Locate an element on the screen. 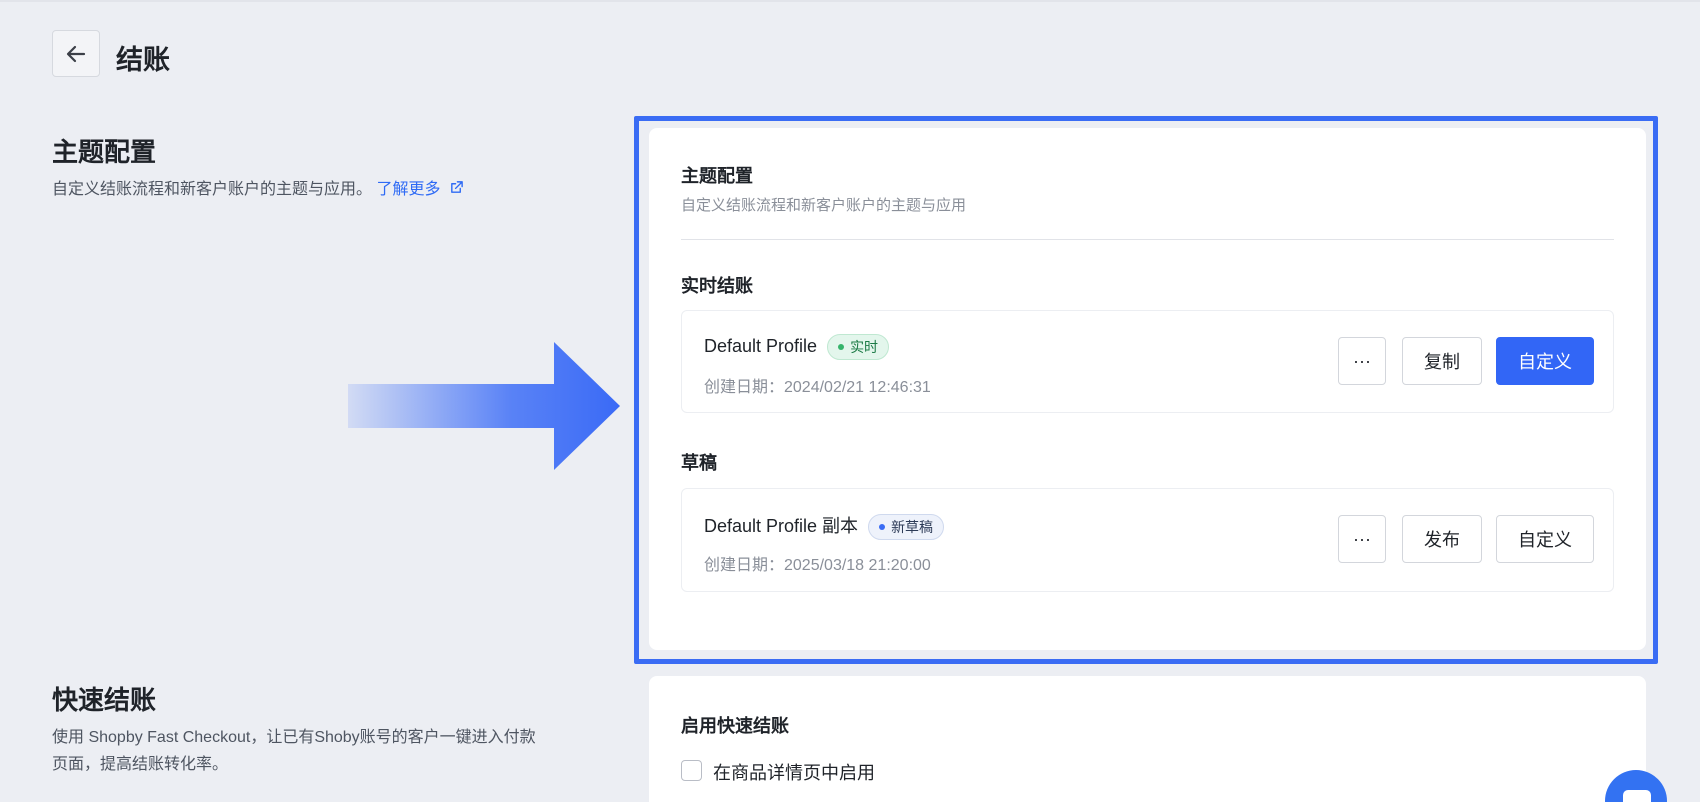  status-badge-label: 实时 is located at coordinates (864, 347).